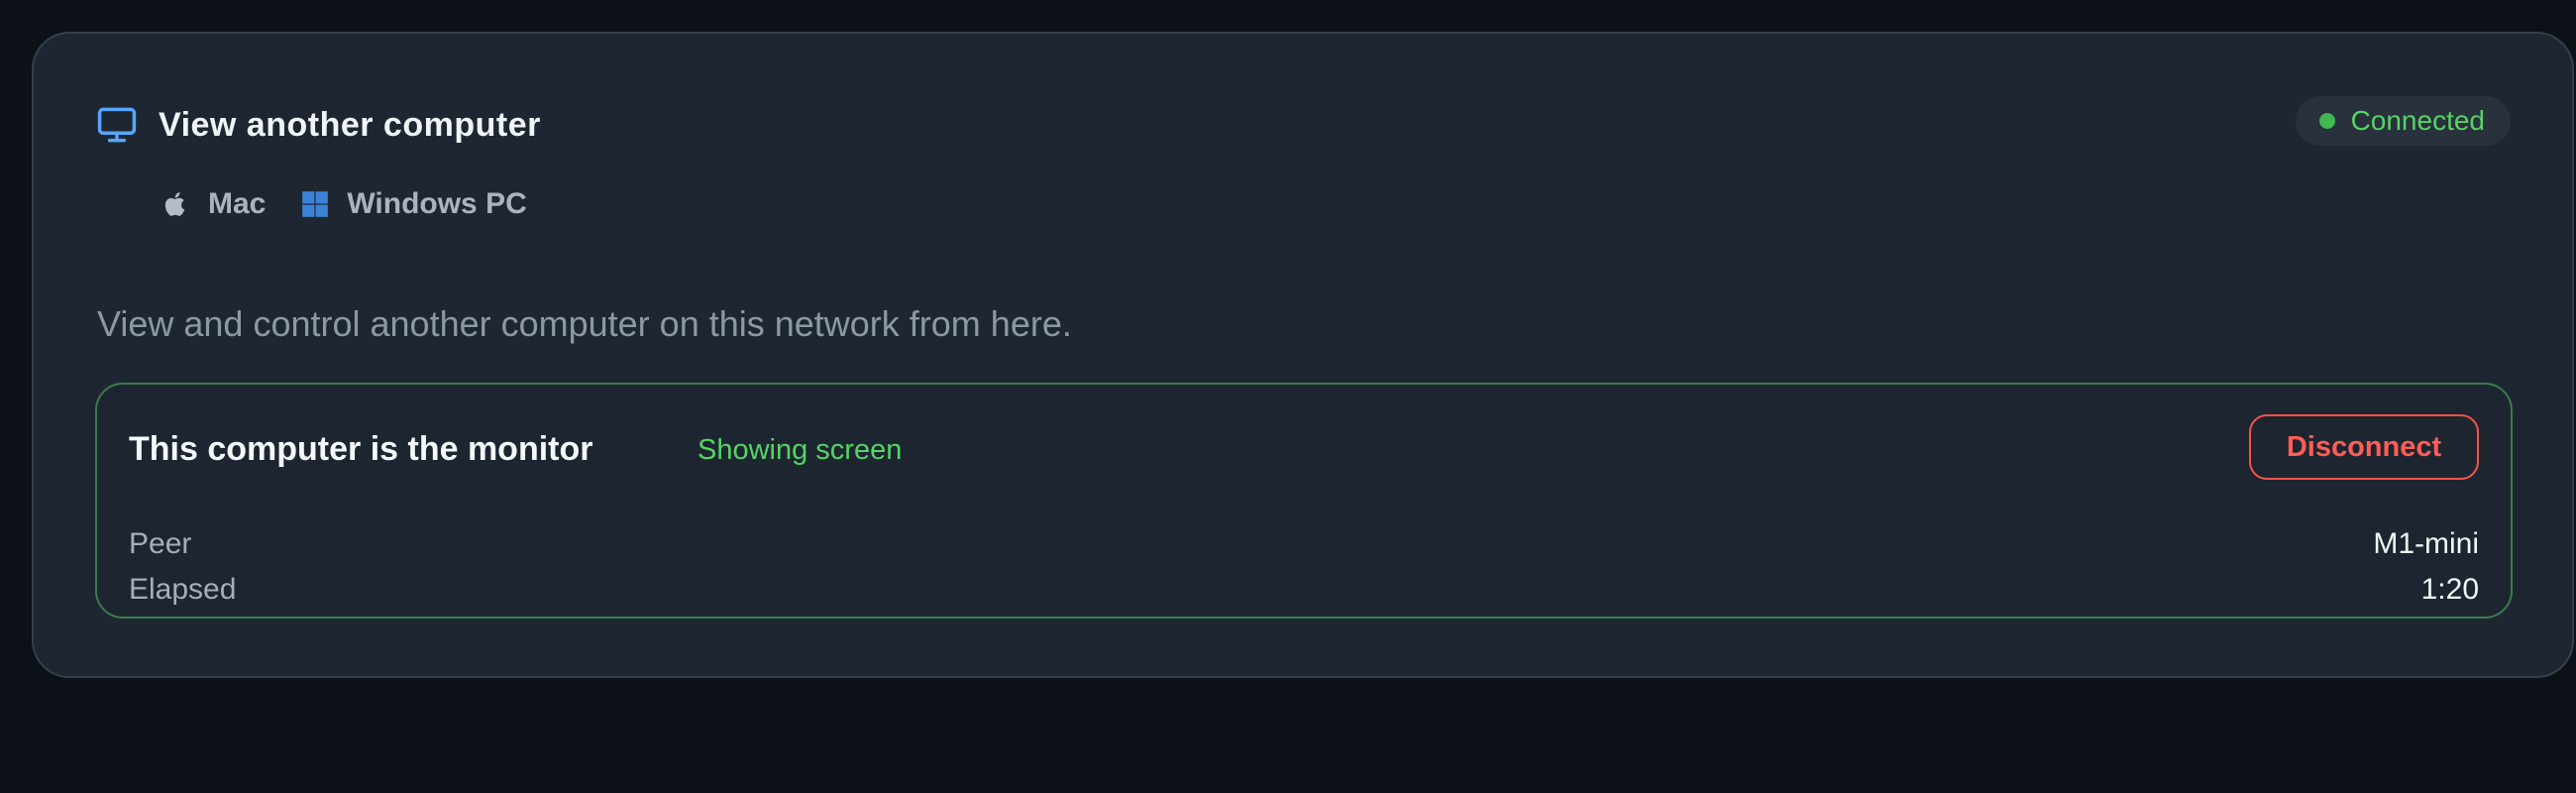 This screenshot has width=2576, height=793. What do you see at coordinates (2326, 121) in the screenshot?
I see `status-dot-icon` at bounding box center [2326, 121].